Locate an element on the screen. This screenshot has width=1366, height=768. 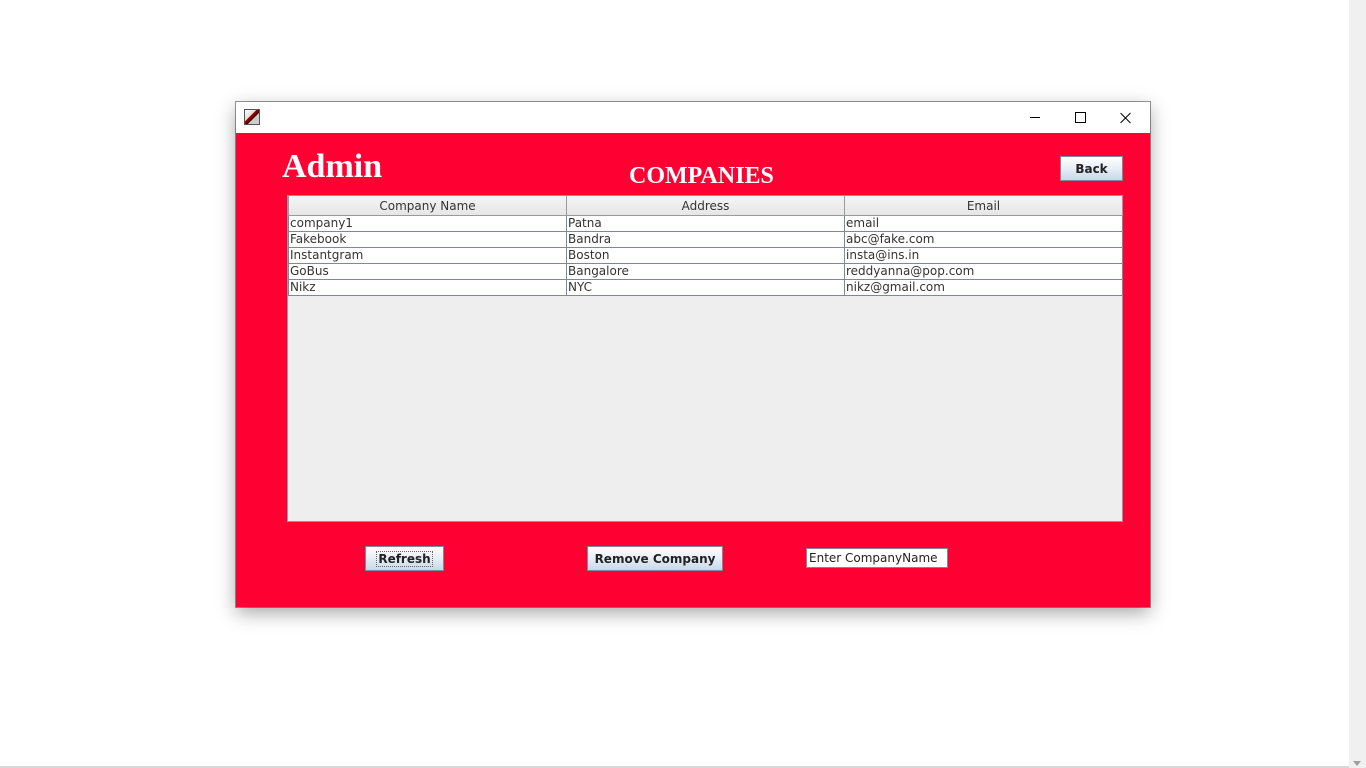
page-title: COMPANIES is located at coordinates (701, 176).